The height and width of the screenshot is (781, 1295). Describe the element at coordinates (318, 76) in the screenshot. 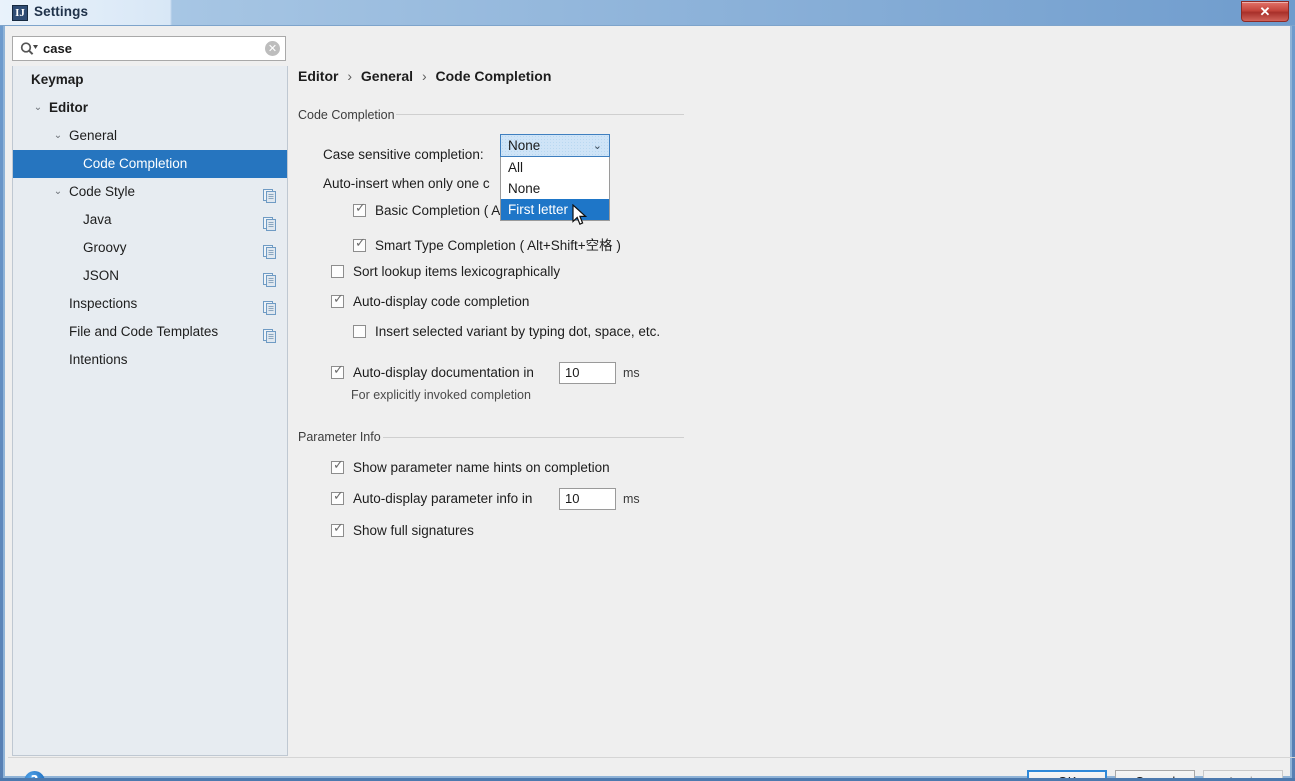

I see `breadcrumb-part-editor: Editor` at that location.